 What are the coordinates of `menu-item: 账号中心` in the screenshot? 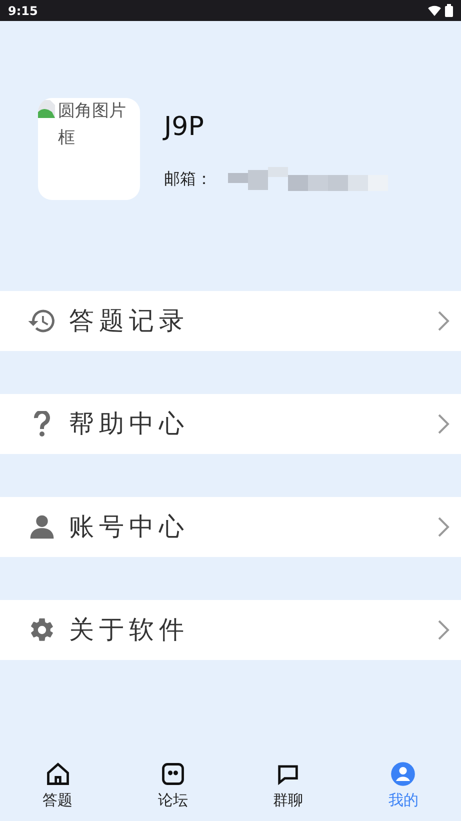 It's located at (230, 527).